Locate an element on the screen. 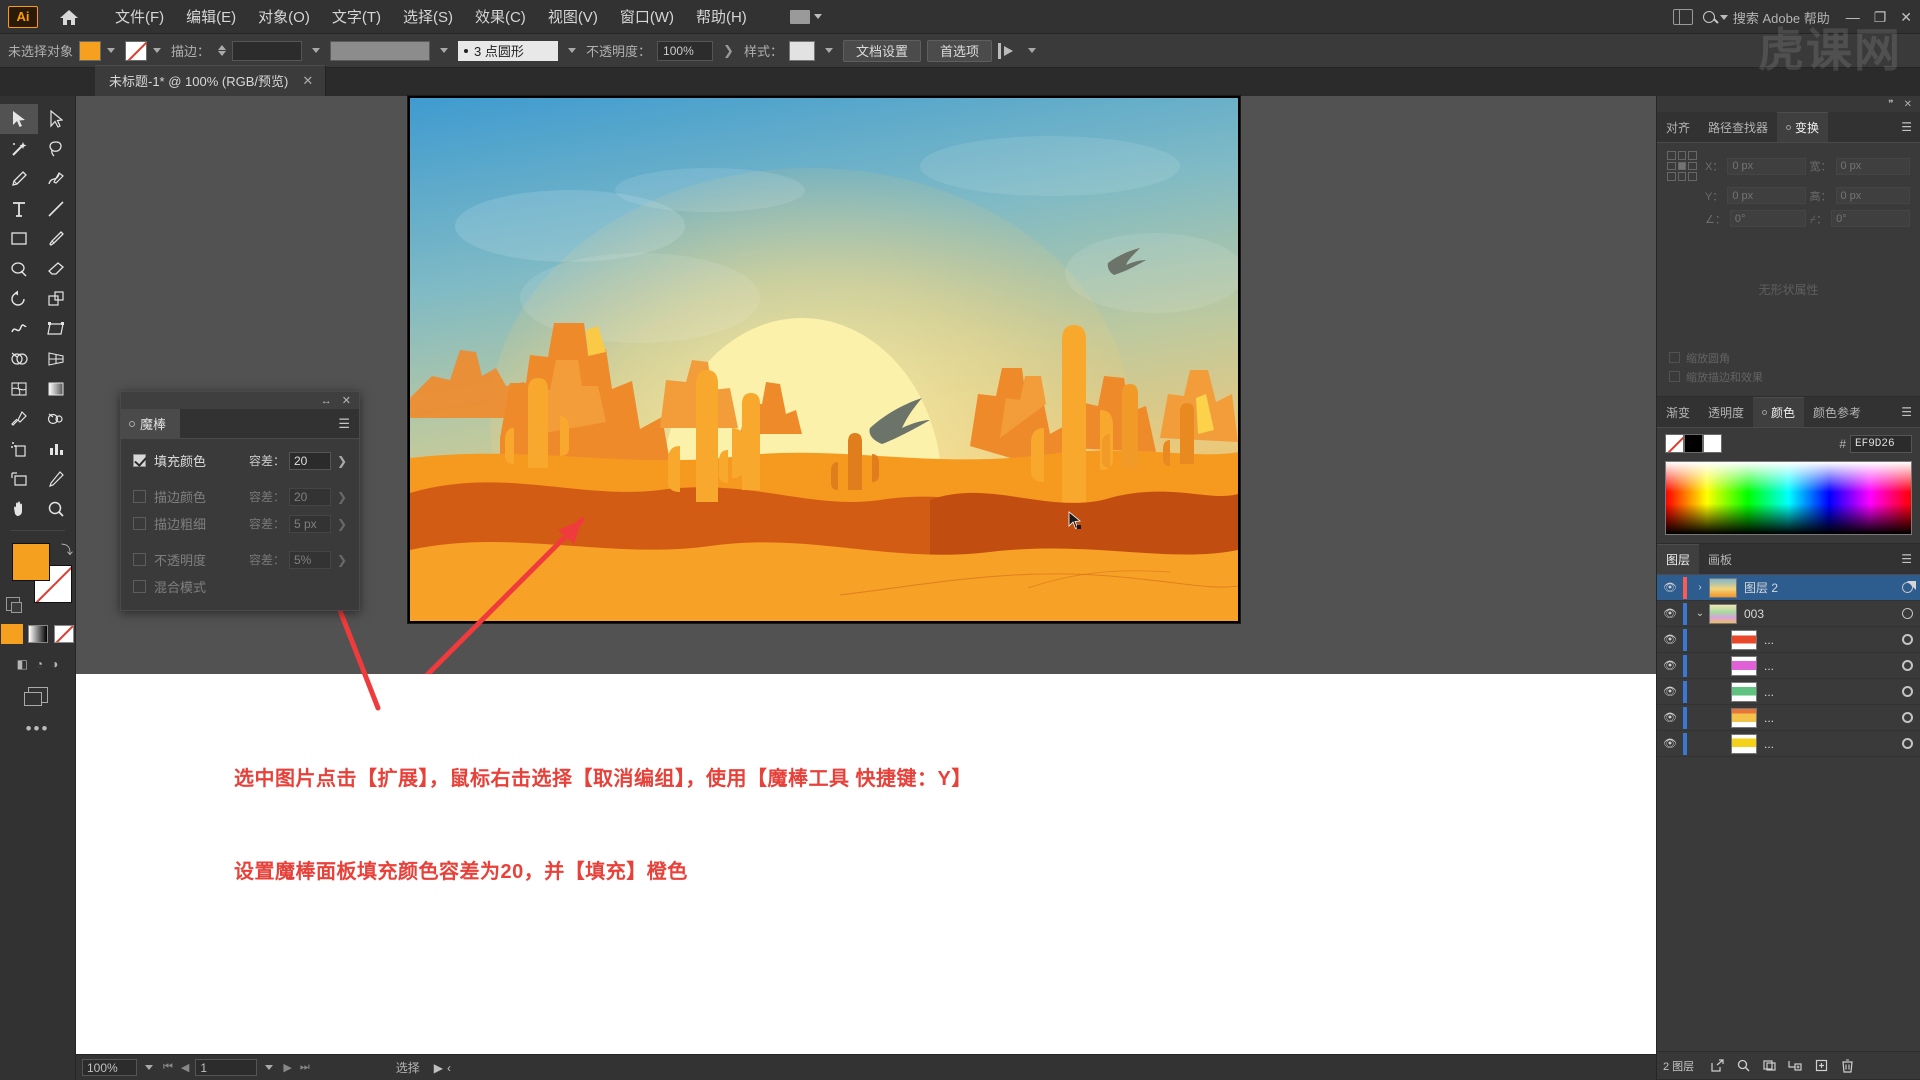 The width and height of the screenshot is (1920, 1080). y-field-group: Y： 0 px is located at coordinates (1755, 195).